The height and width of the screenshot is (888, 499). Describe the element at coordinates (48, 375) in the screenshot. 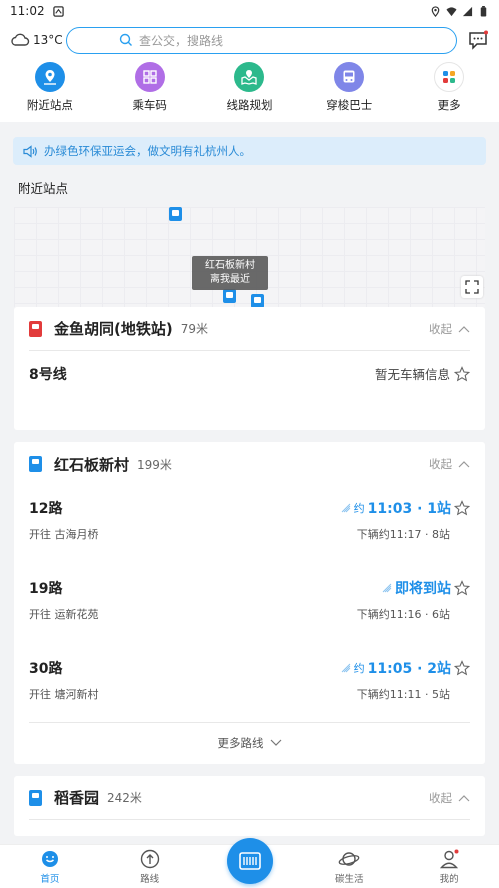

I see `line-number: 8号线` at that location.